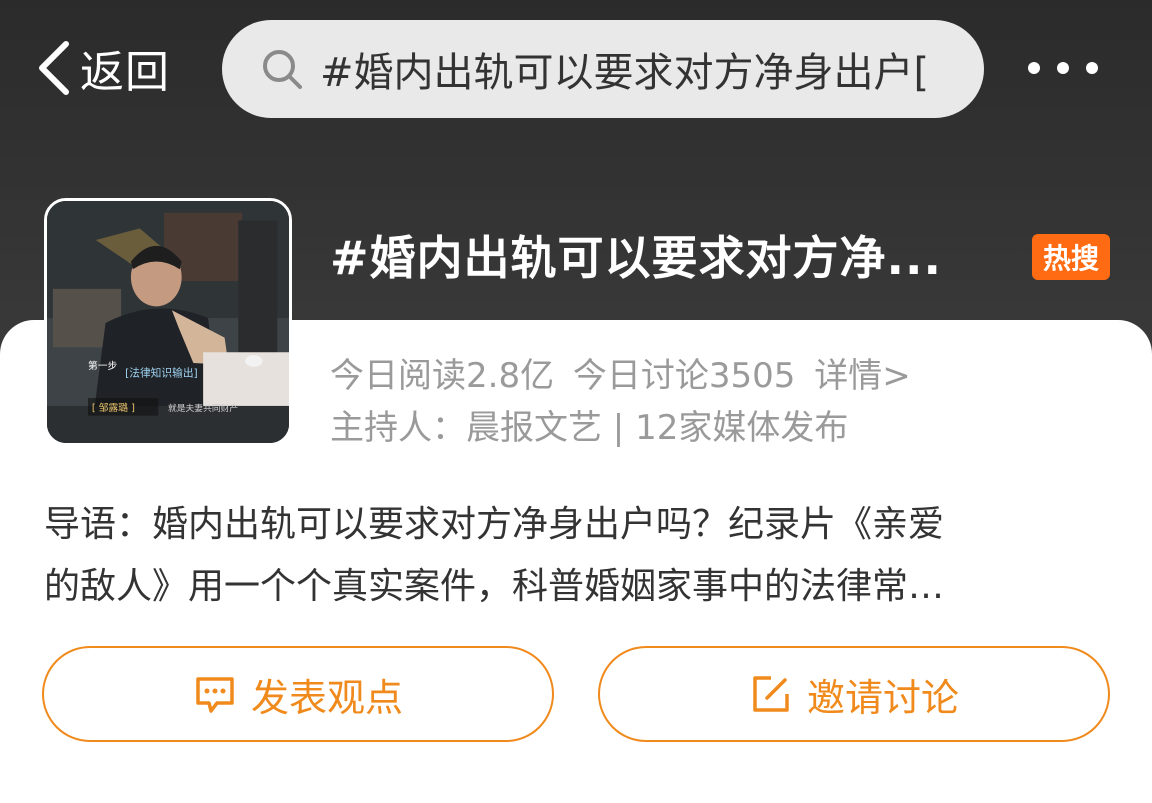 This screenshot has width=1152, height=803. Describe the element at coordinates (203, 408) in the screenshot. I see `cover-caption: 就是夫妻共同财产` at that location.